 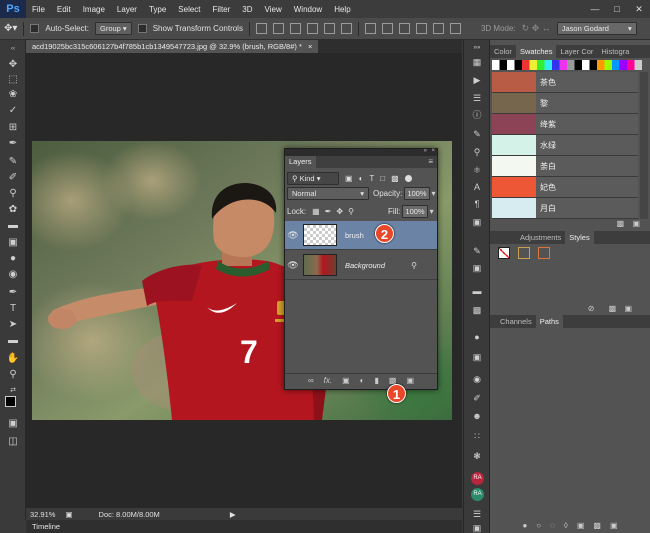 What do you see at coordinates (425, 151) in the screenshot?
I see `collapse-panel-icon: »` at bounding box center [425, 151].